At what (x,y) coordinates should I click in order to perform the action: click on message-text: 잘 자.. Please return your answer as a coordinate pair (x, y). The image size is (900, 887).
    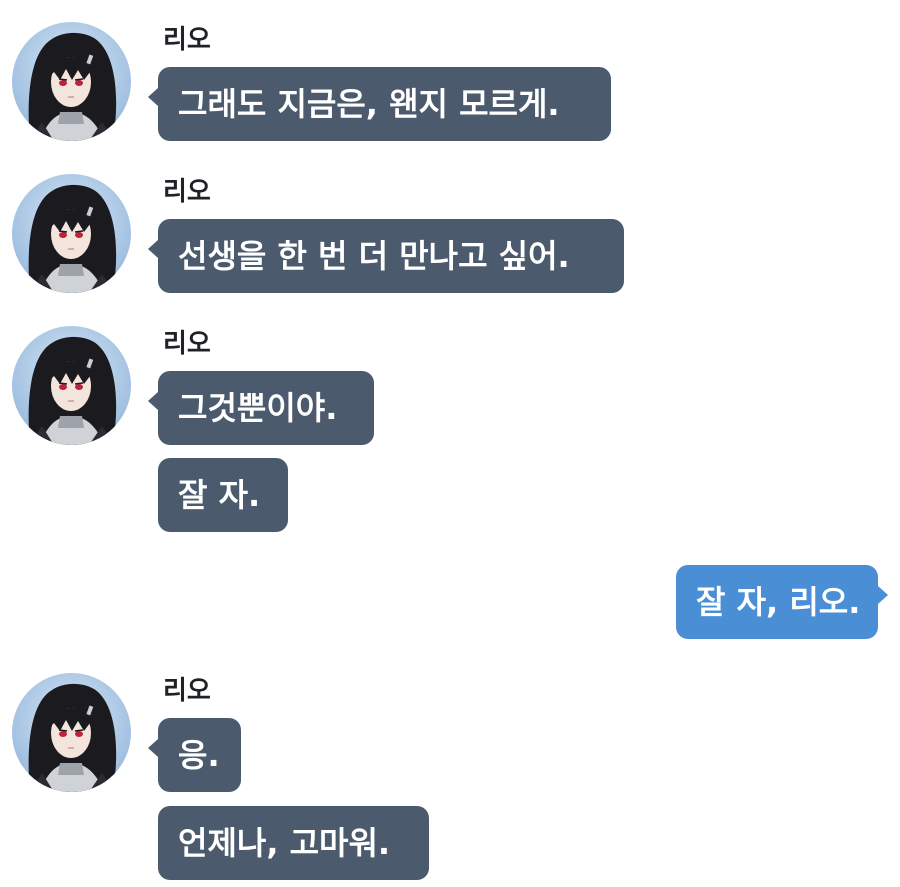
    Looking at the image, I should click on (219, 495).